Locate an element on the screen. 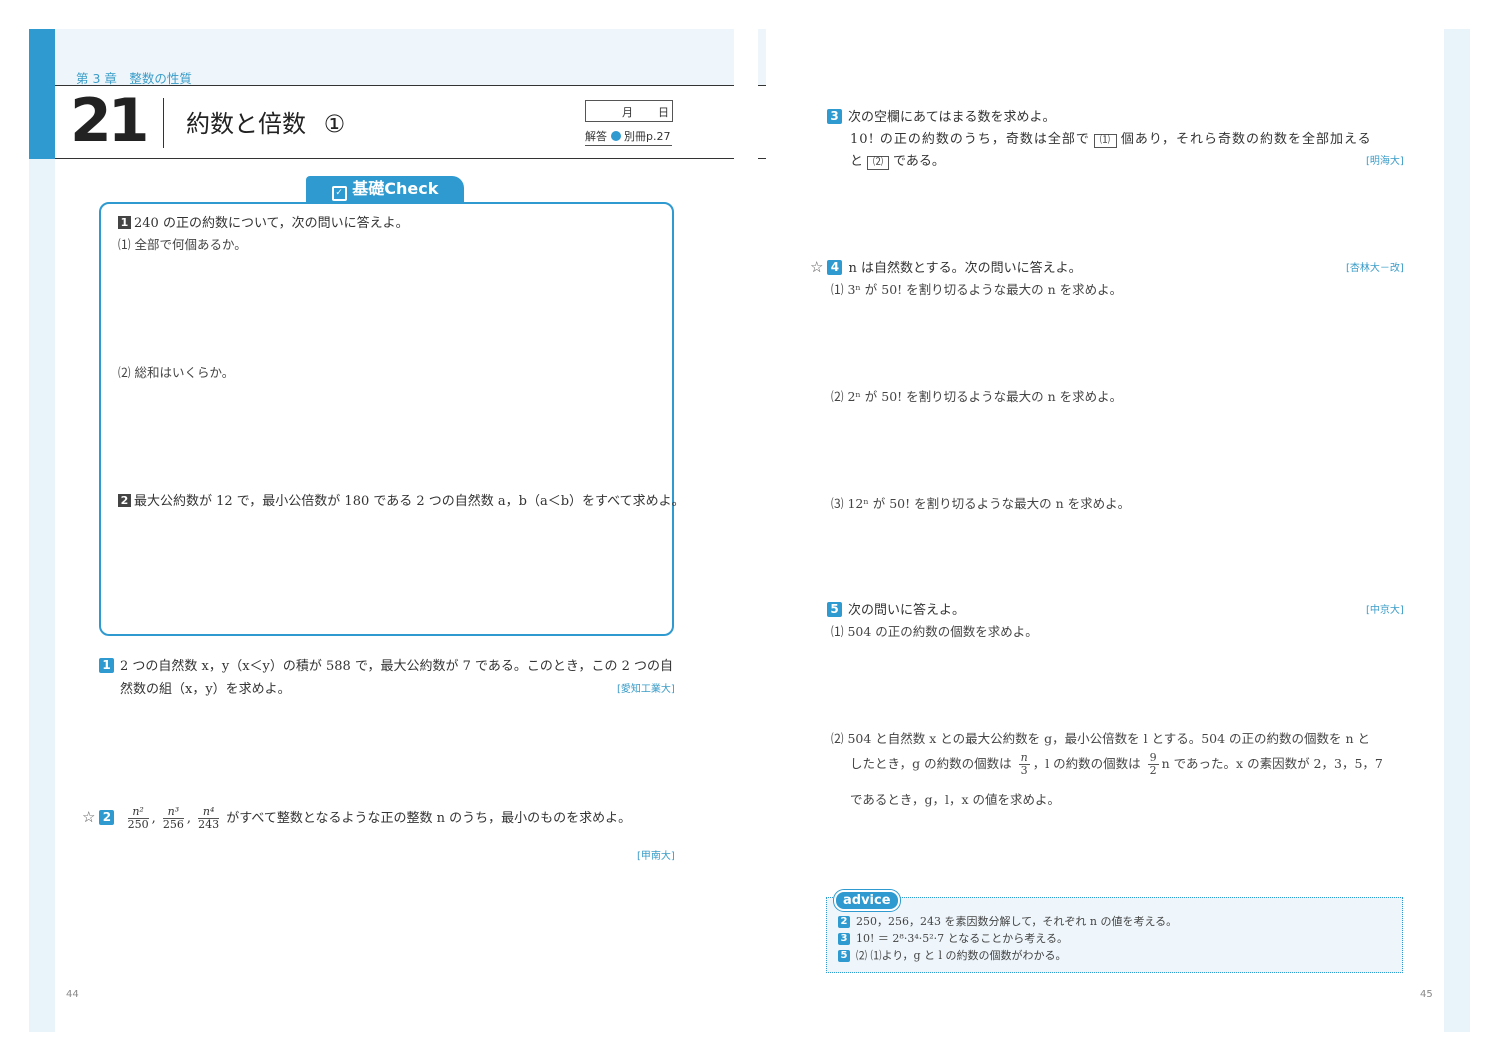 Image resolution: width=1500 pixels, height=1061 pixels. right-rule-top is located at coordinates (762, 85).